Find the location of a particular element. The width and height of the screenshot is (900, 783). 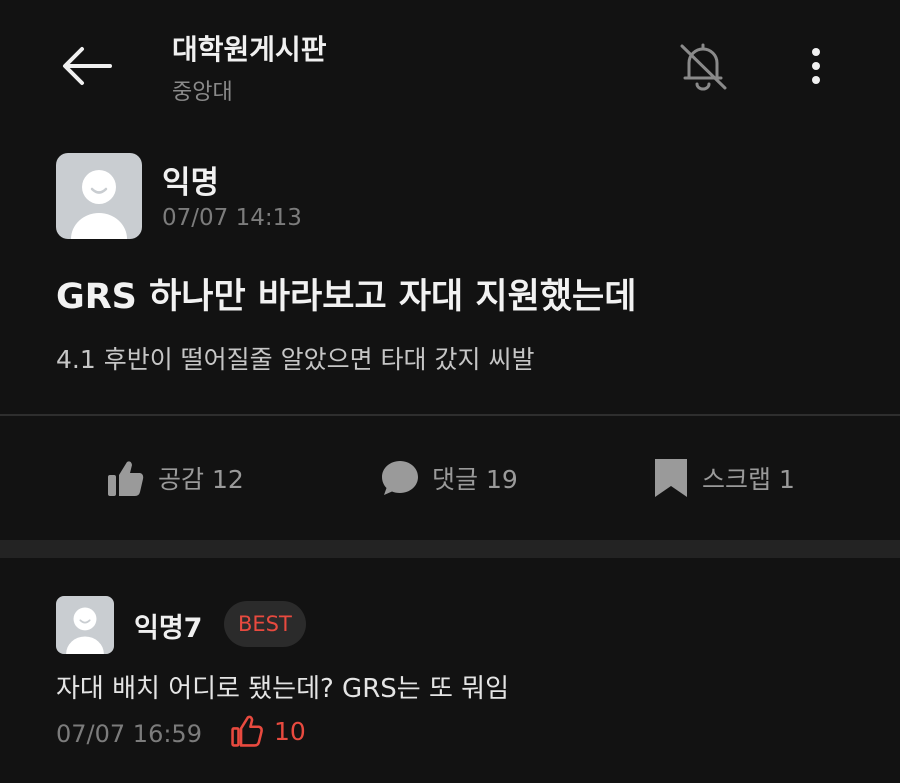

post-author-name: 익명 is located at coordinates (191, 183).